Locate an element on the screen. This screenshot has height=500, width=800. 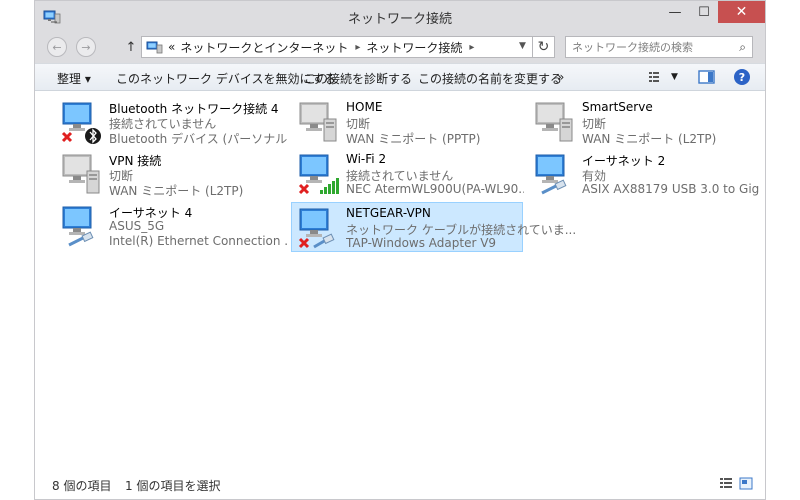
connection-name: NETGEAR-VPN is located at coordinates (388, 213).